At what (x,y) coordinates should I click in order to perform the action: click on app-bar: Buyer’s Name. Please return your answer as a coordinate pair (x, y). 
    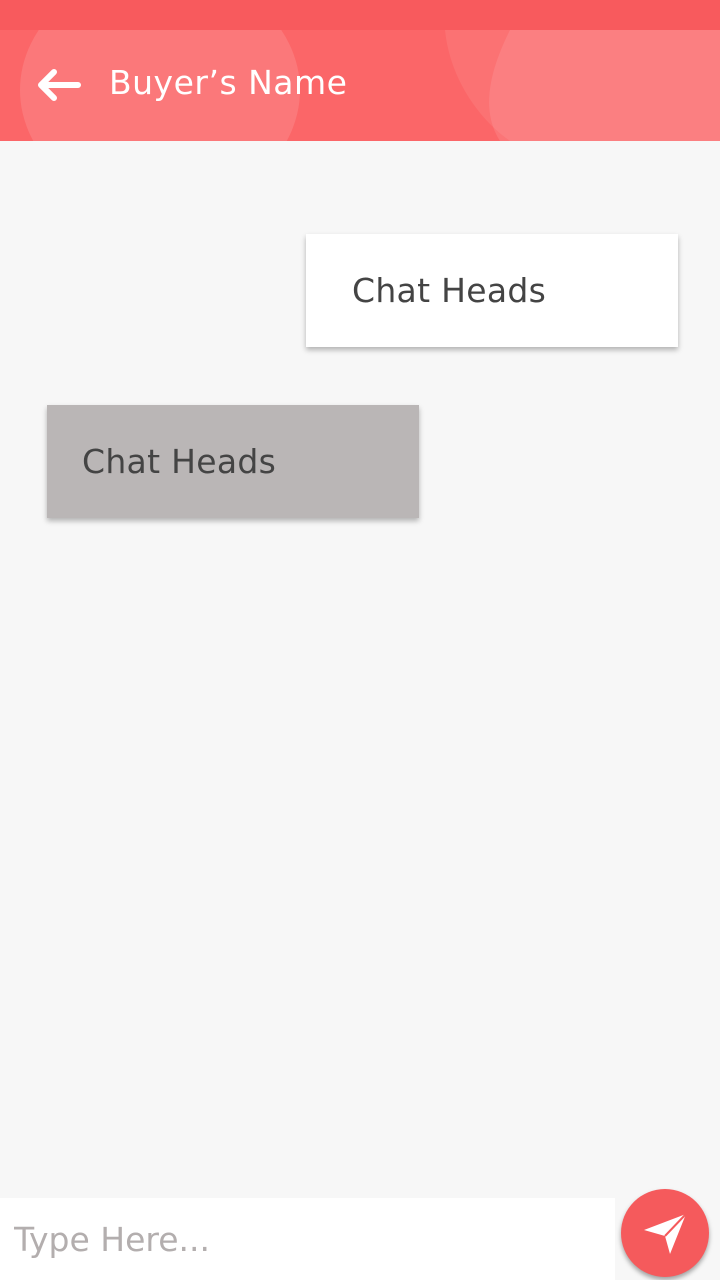
    Looking at the image, I should click on (360, 85).